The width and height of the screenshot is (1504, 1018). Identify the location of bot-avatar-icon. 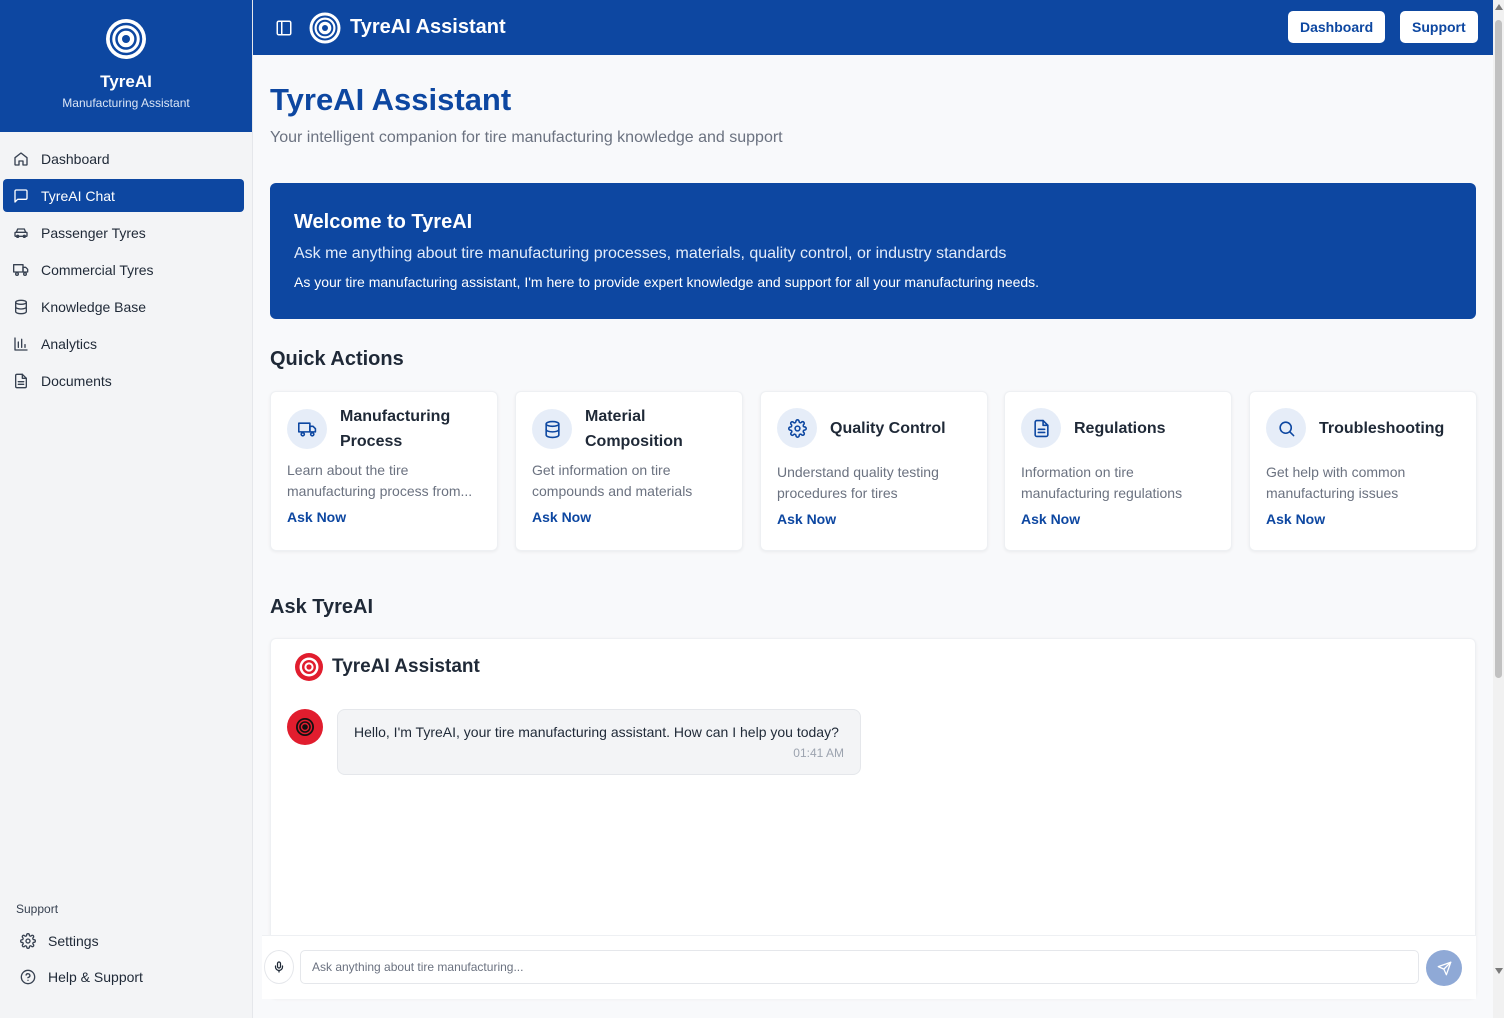
(305, 727).